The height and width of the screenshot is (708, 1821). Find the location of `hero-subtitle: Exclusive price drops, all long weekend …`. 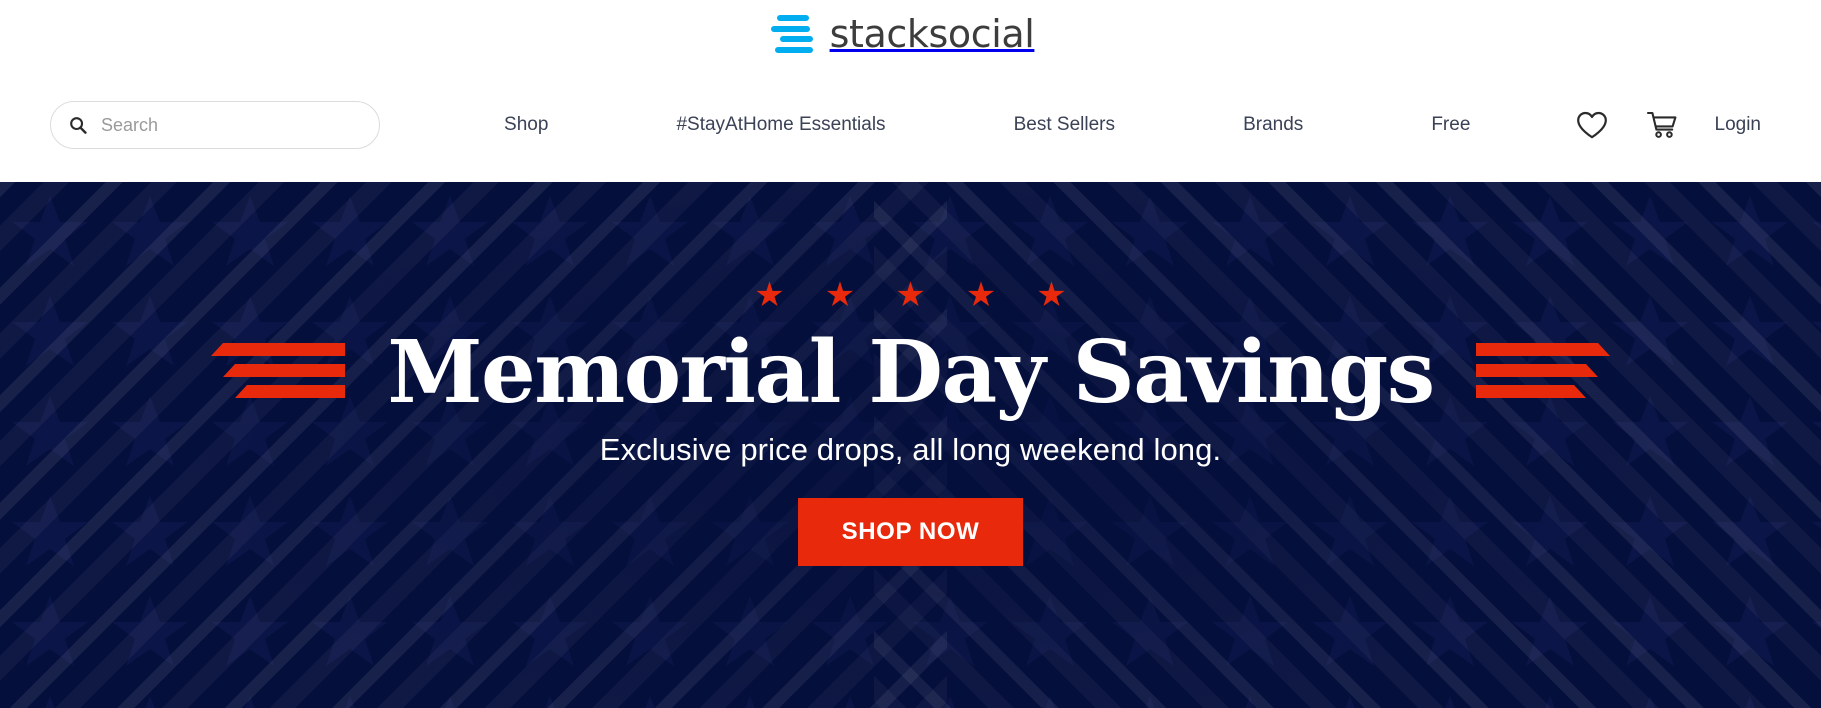

hero-subtitle: Exclusive price drops, all long weekend … is located at coordinates (910, 450).